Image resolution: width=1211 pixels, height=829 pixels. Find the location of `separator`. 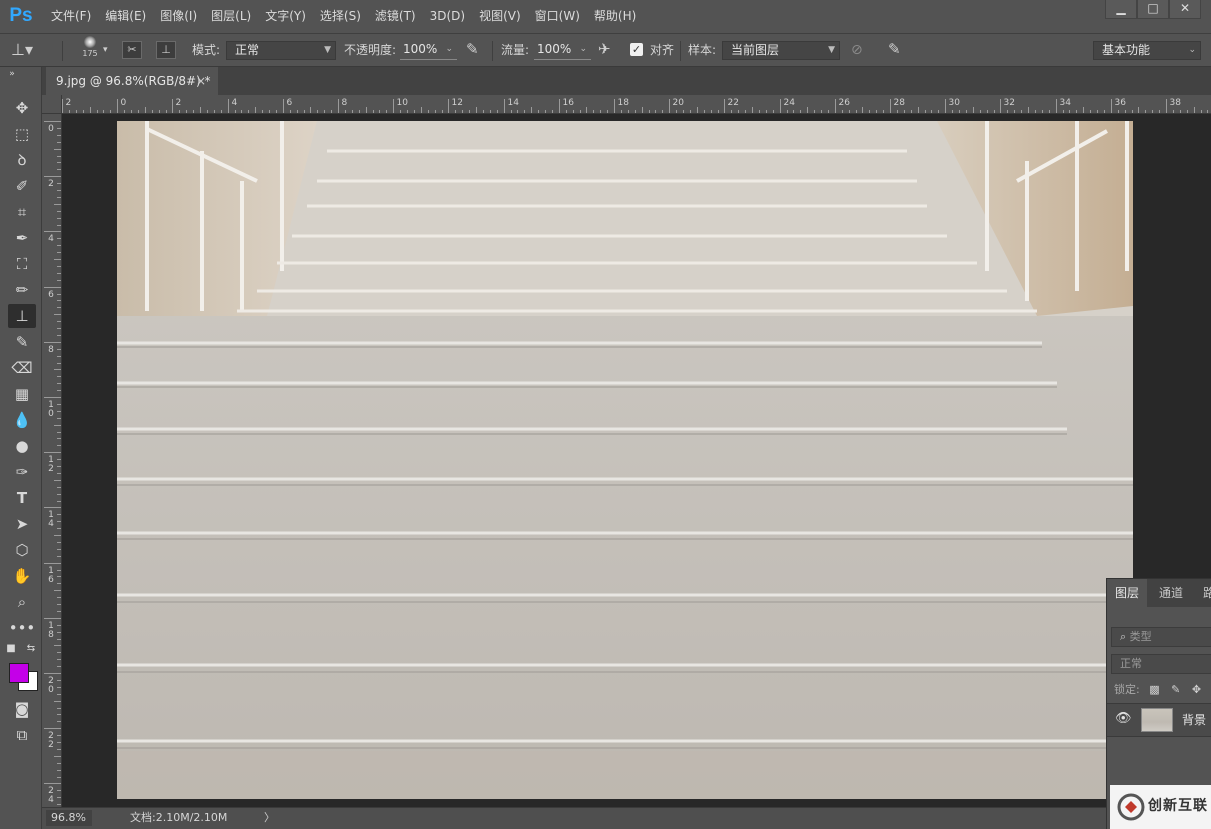

separator is located at coordinates (62, 51).